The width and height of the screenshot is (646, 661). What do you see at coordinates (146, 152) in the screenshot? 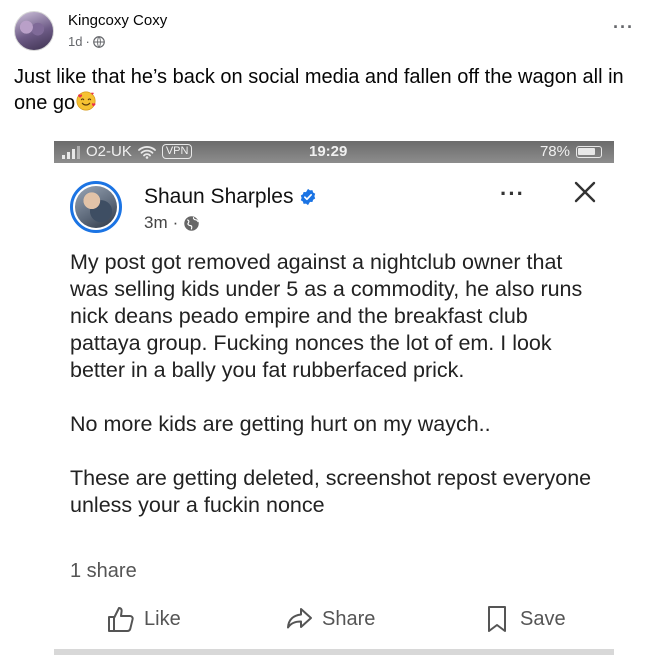
I see `wifi-icon` at bounding box center [146, 152].